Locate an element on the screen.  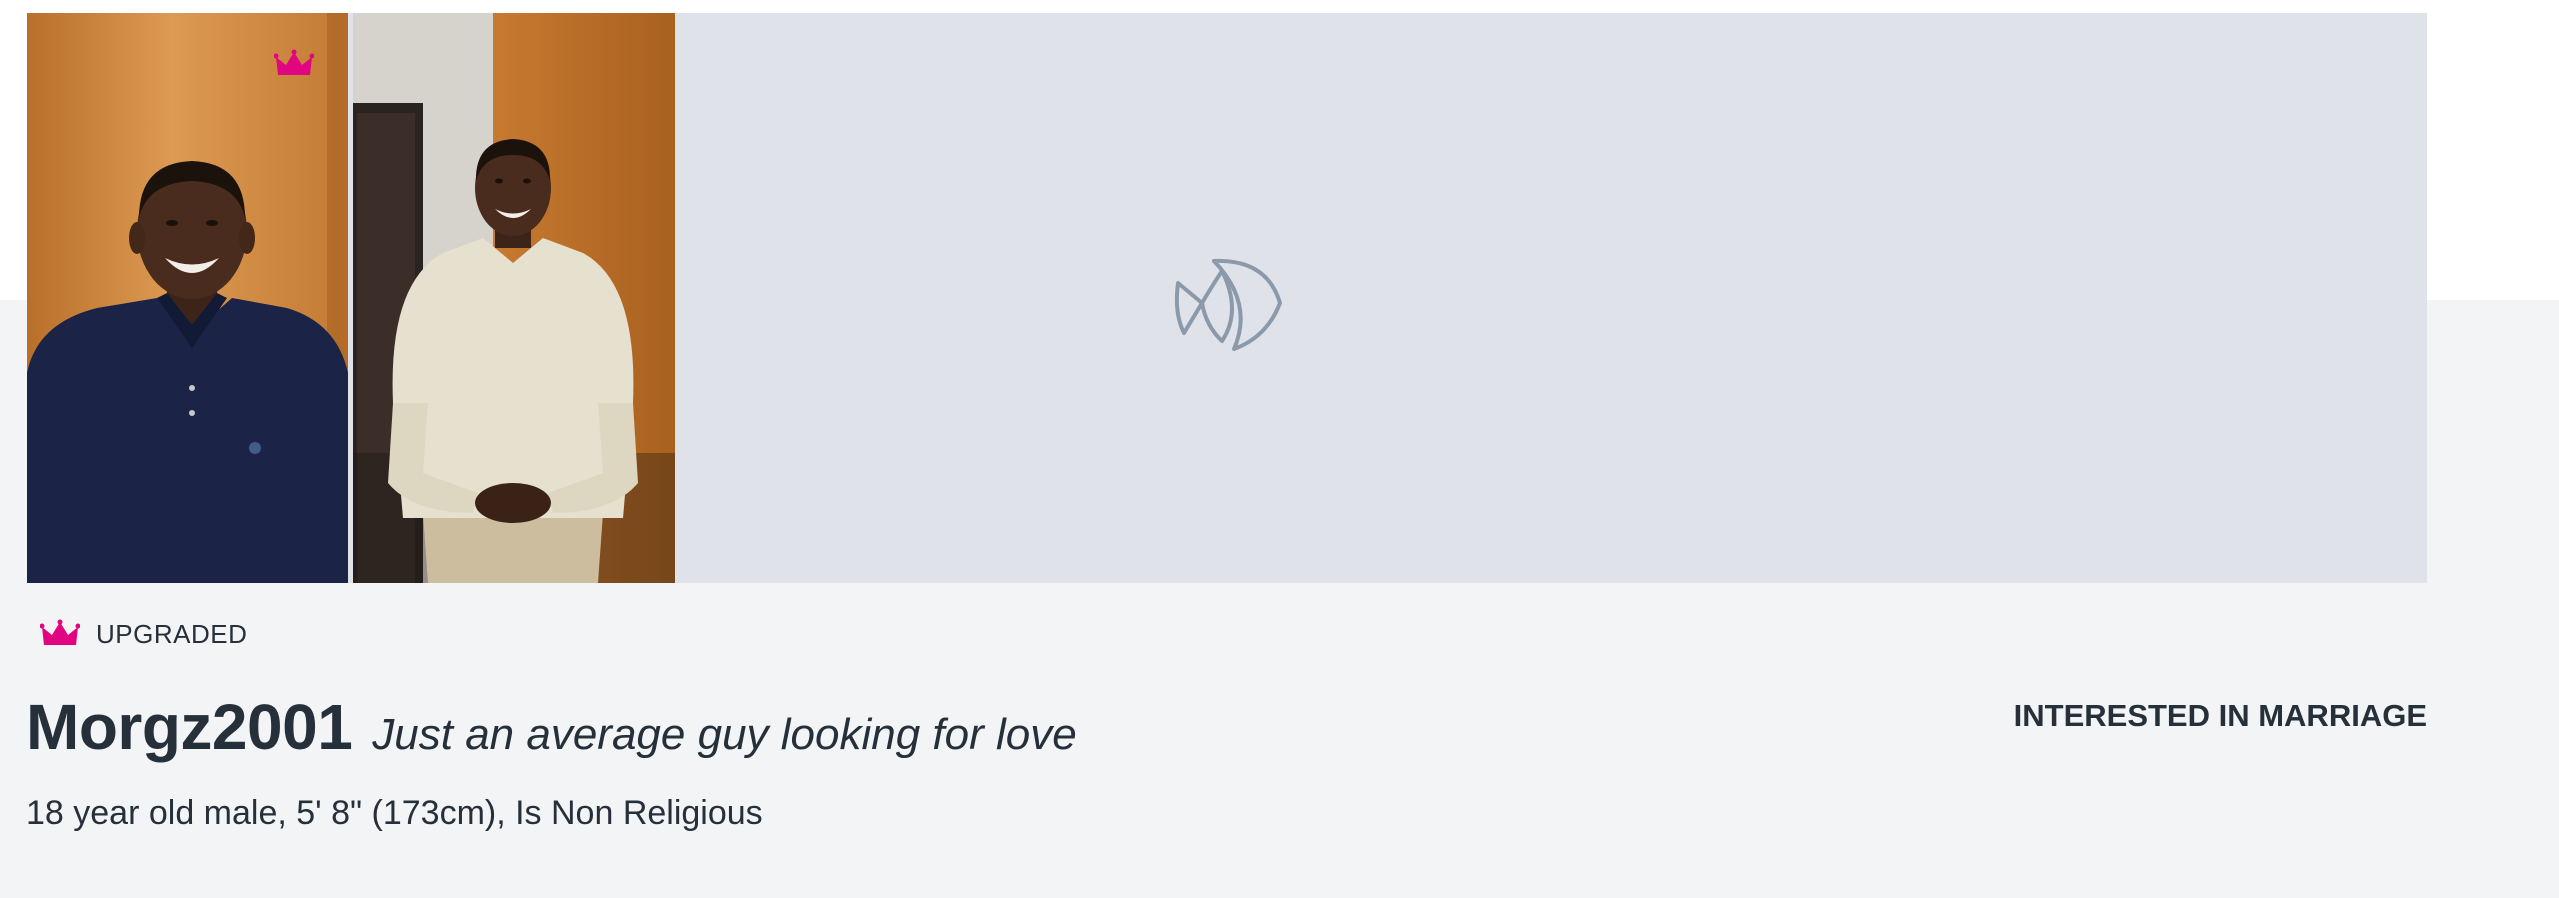
photo-1-image is located at coordinates (187, 298).